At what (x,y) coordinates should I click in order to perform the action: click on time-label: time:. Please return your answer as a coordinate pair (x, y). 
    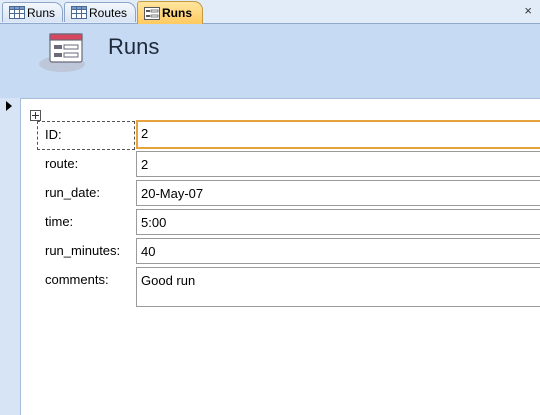
    Looking at the image, I should click on (59, 221).